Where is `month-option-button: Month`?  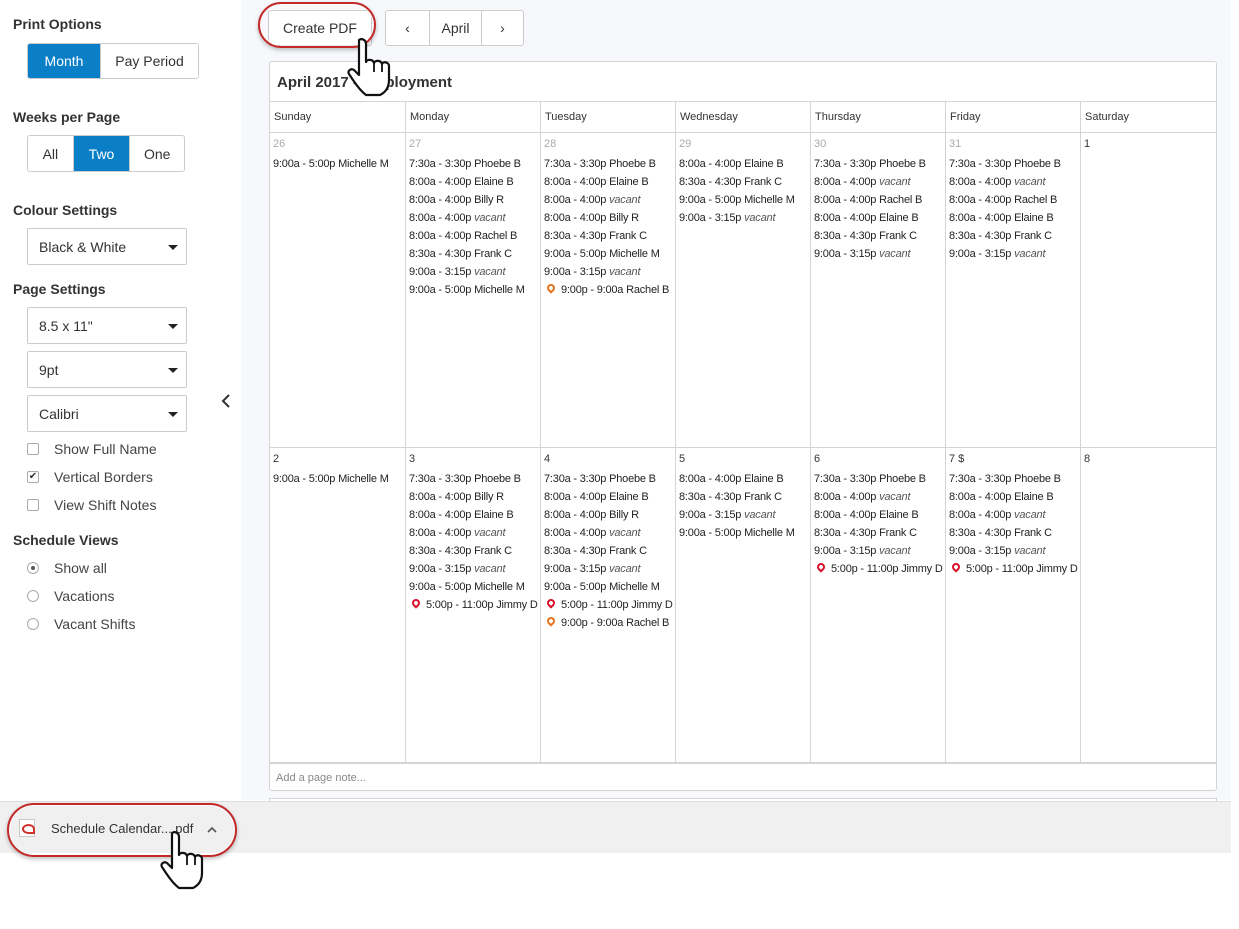 month-option-button: Month is located at coordinates (64, 61).